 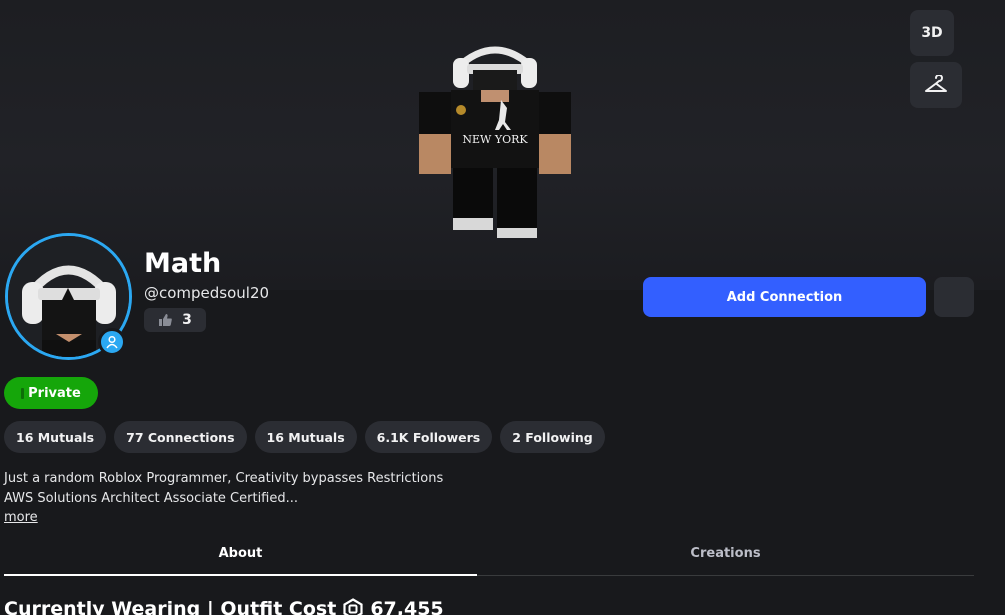 What do you see at coordinates (428, 437) in the screenshot?
I see `stat-followers: 6.1K Followers` at bounding box center [428, 437].